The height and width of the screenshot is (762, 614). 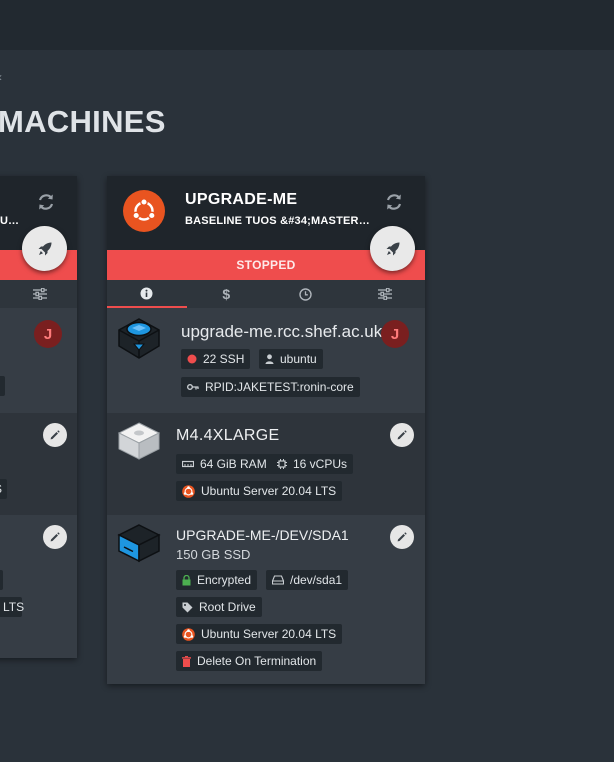 I want to click on card-tabs, so click(x=38, y=294).